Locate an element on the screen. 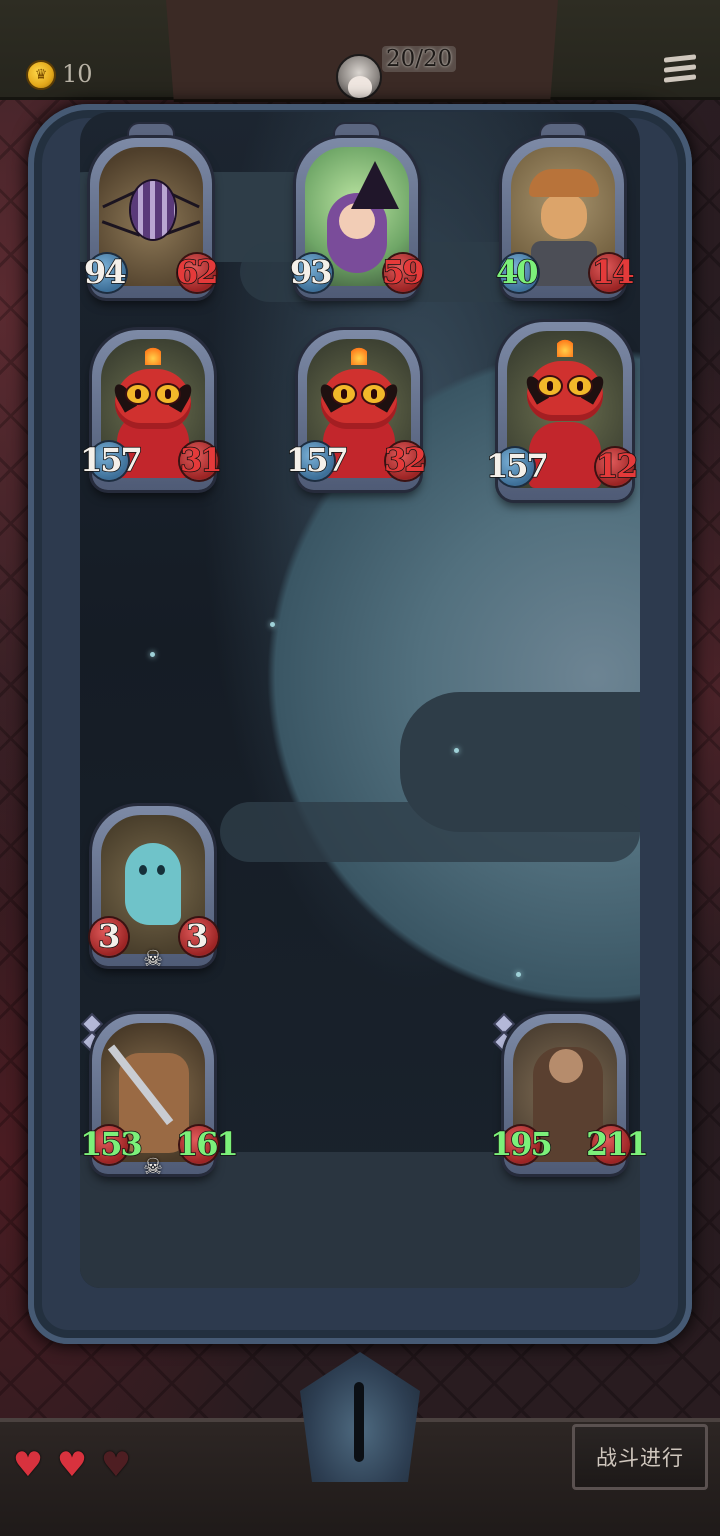  battle-proceed-button: 战斗进行 is located at coordinates (640, 1457).